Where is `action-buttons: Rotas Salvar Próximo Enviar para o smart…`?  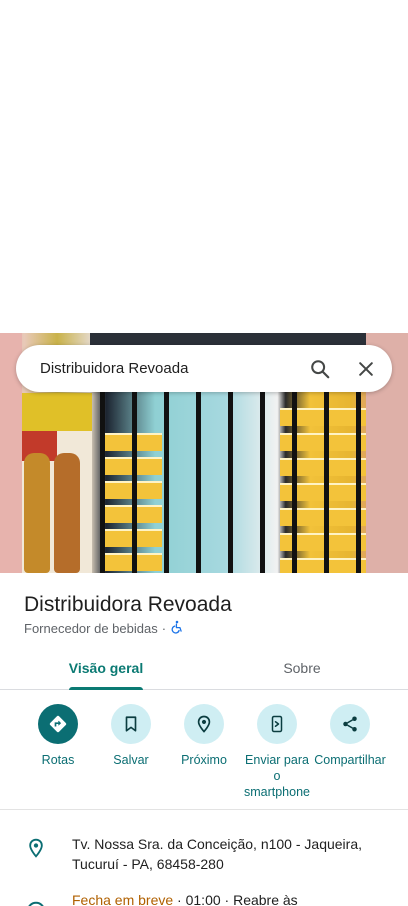
action-buttons: Rotas Salvar Próximo Enviar para o smart… is located at coordinates (204, 756).